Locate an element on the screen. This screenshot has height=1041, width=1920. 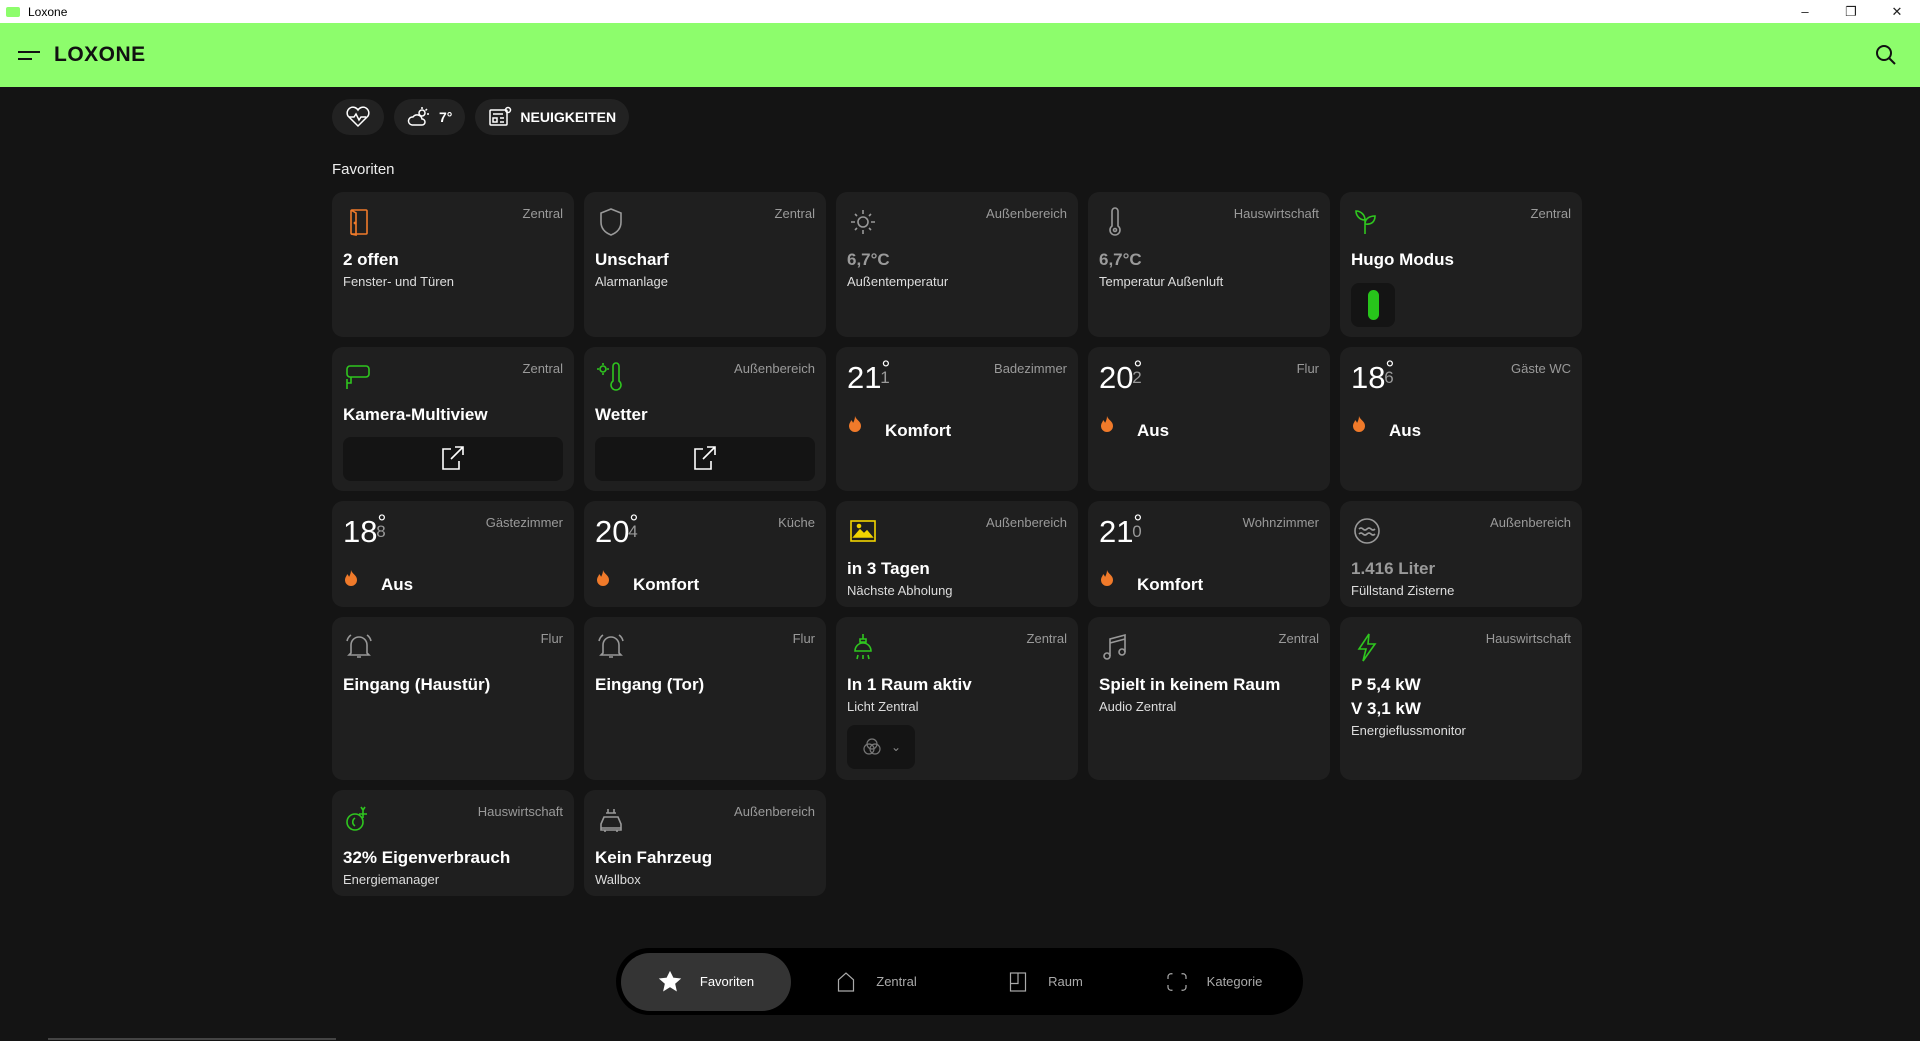
favorite-card: Hauswirtschaft 6,7°C Temperatur Außenluft is located at coordinates (1209, 264).